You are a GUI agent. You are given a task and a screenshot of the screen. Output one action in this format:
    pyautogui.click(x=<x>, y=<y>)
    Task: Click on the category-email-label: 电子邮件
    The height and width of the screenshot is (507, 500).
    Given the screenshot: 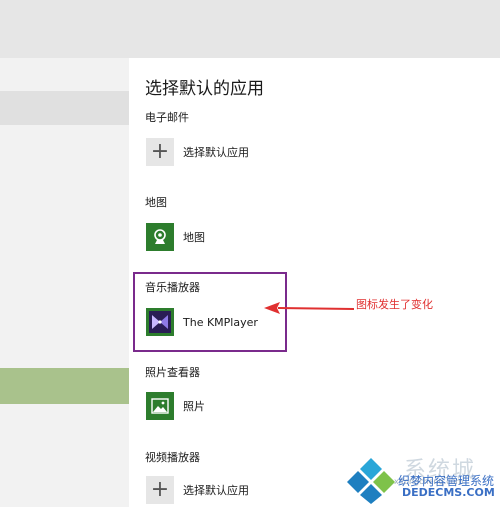 What is the action you would take?
    pyautogui.click(x=167, y=117)
    